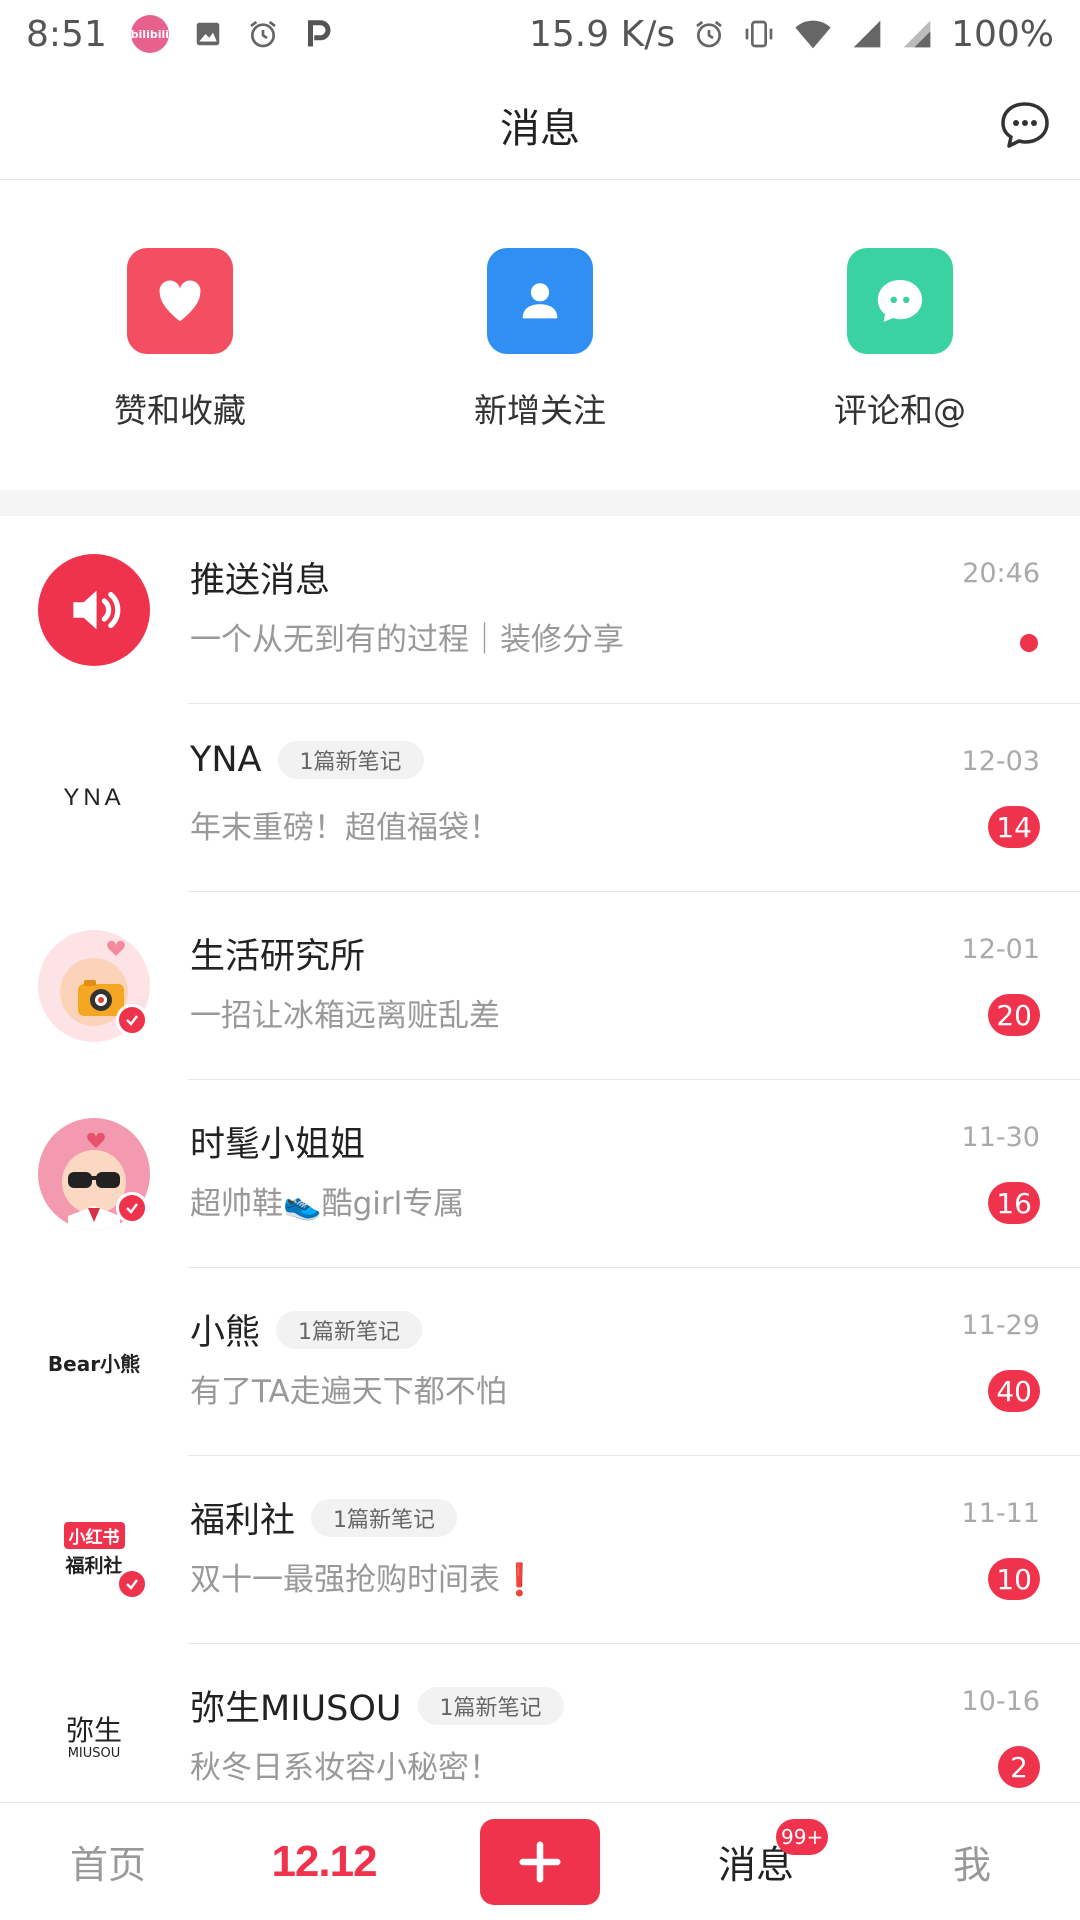  I want to click on nav-post, so click(540, 1861).